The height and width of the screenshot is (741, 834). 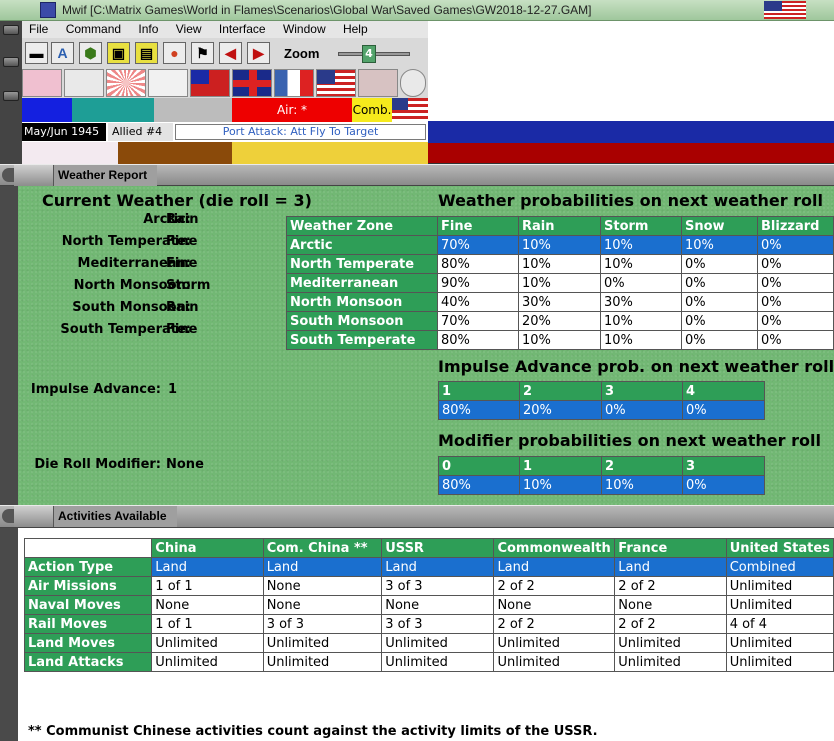 What do you see at coordinates (88, 624) in the screenshot?
I see `table-cell: Rail Moves` at bounding box center [88, 624].